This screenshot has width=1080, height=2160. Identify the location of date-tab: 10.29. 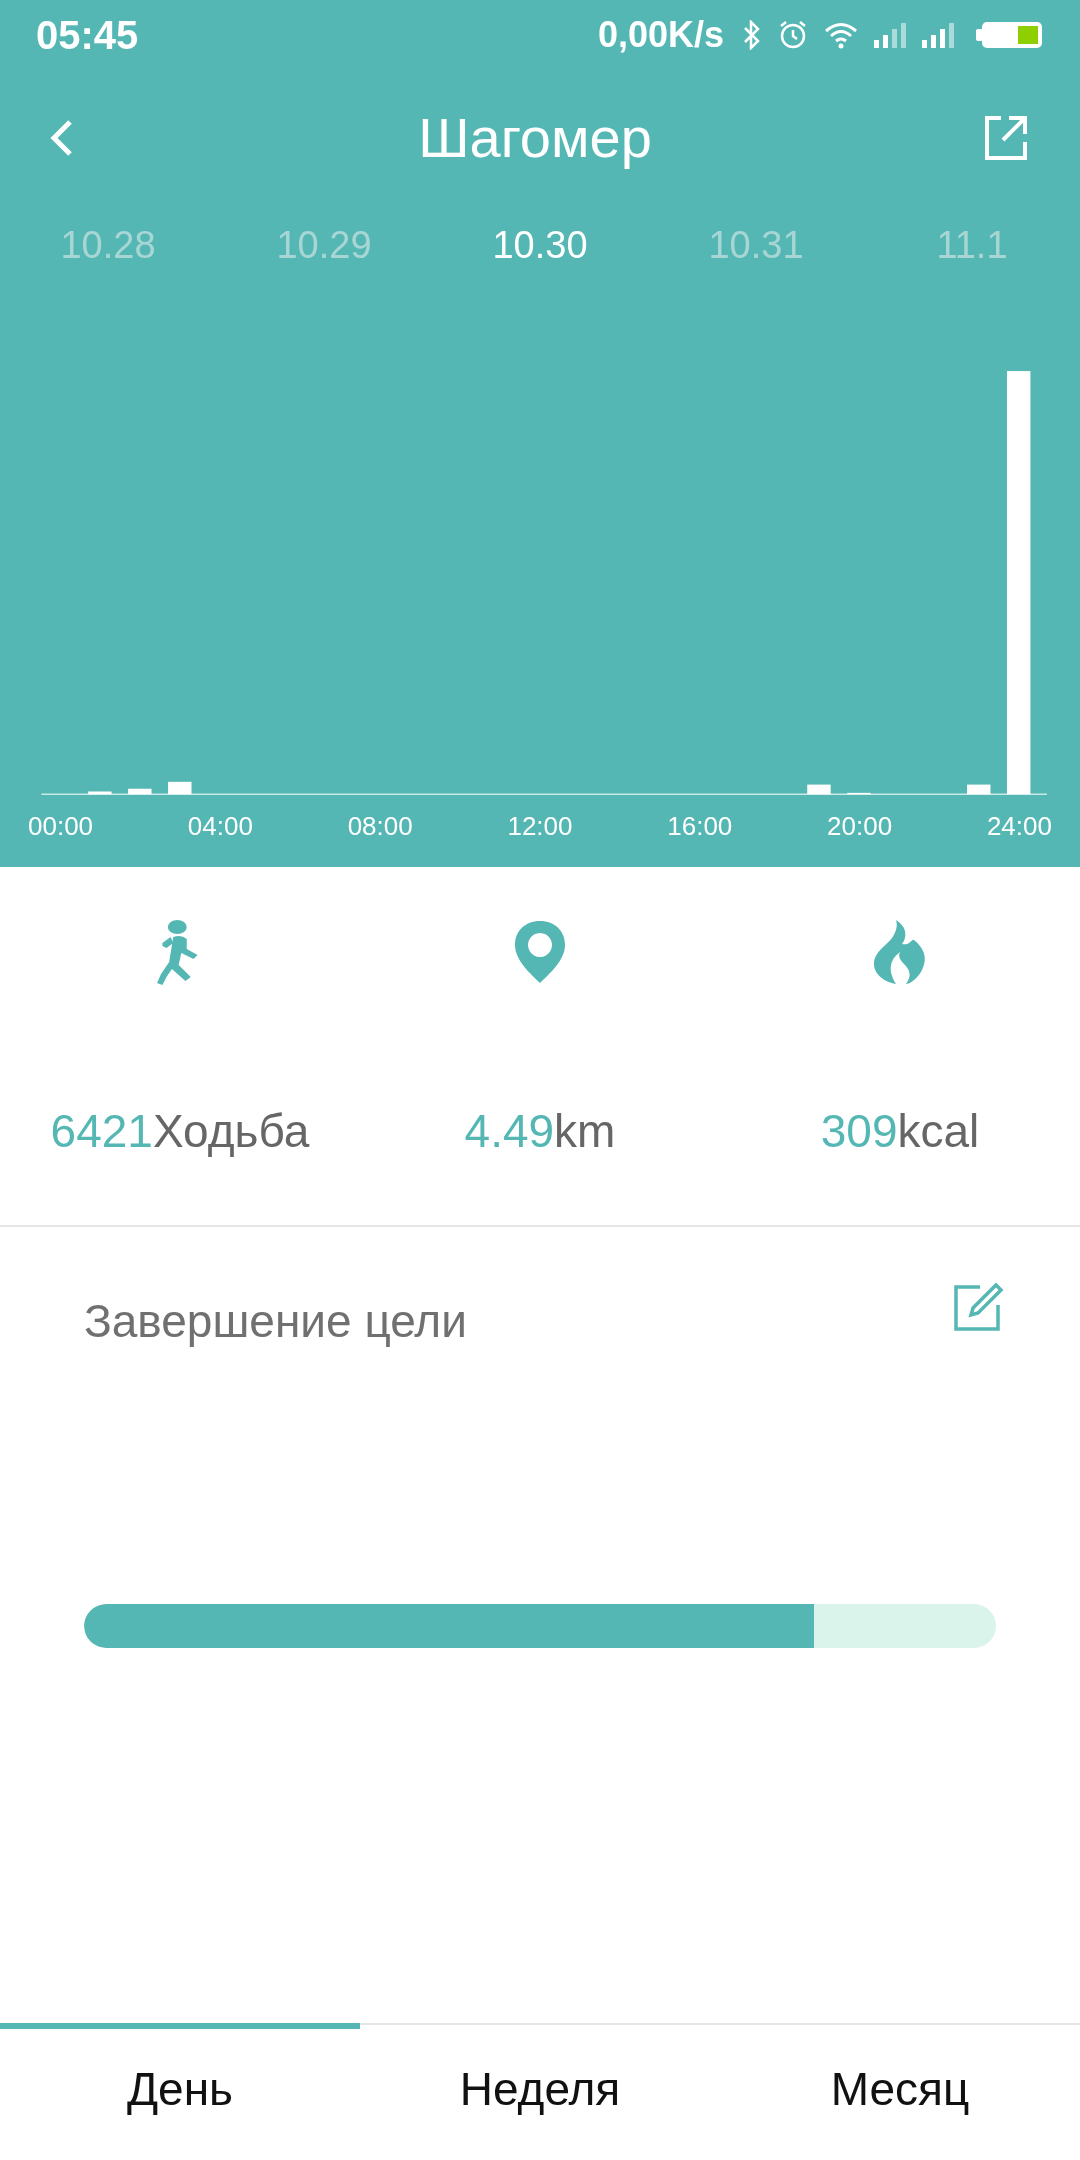
(324, 245).